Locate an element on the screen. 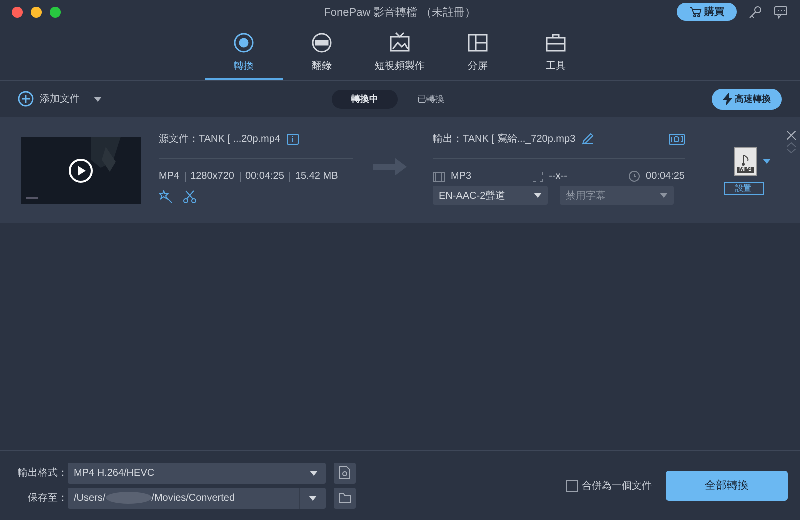 Image resolution: width=800 pixels, height=520 pixels. view-tab: 轉換中 is located at coordinates (365, 99).